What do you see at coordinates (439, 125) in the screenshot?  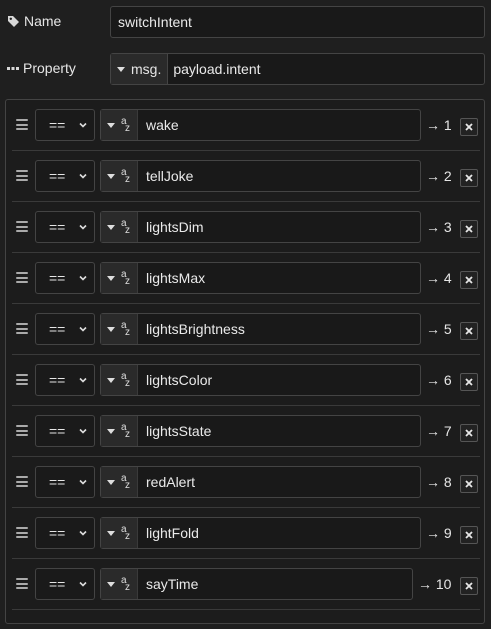 I see `output-port-label: → 1` at bounding box center [439, 125].